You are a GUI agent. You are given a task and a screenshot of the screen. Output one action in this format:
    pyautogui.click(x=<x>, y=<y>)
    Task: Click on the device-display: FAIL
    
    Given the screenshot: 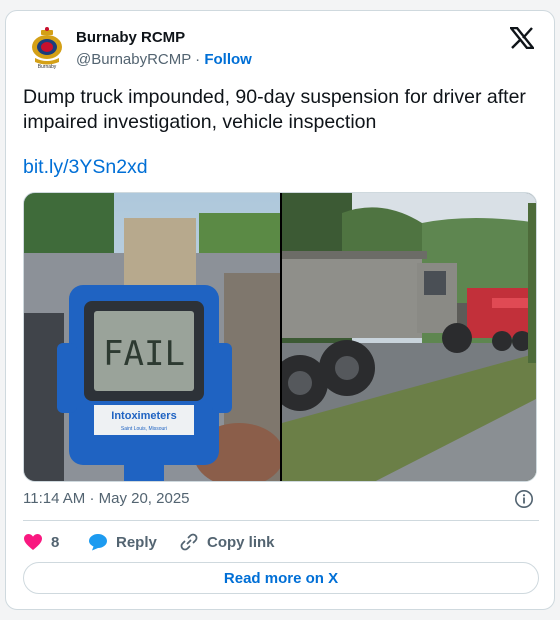 What is the action you would take?
    pyautogui.click(x=144, y=354)
    